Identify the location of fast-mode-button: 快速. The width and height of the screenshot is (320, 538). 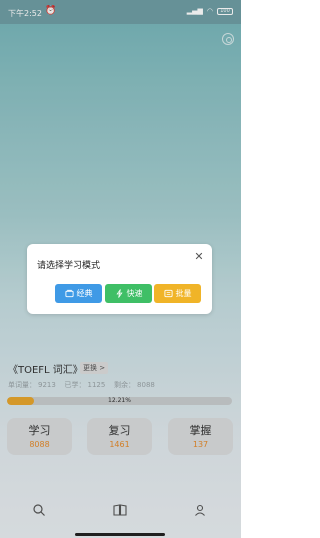
(128, 293).